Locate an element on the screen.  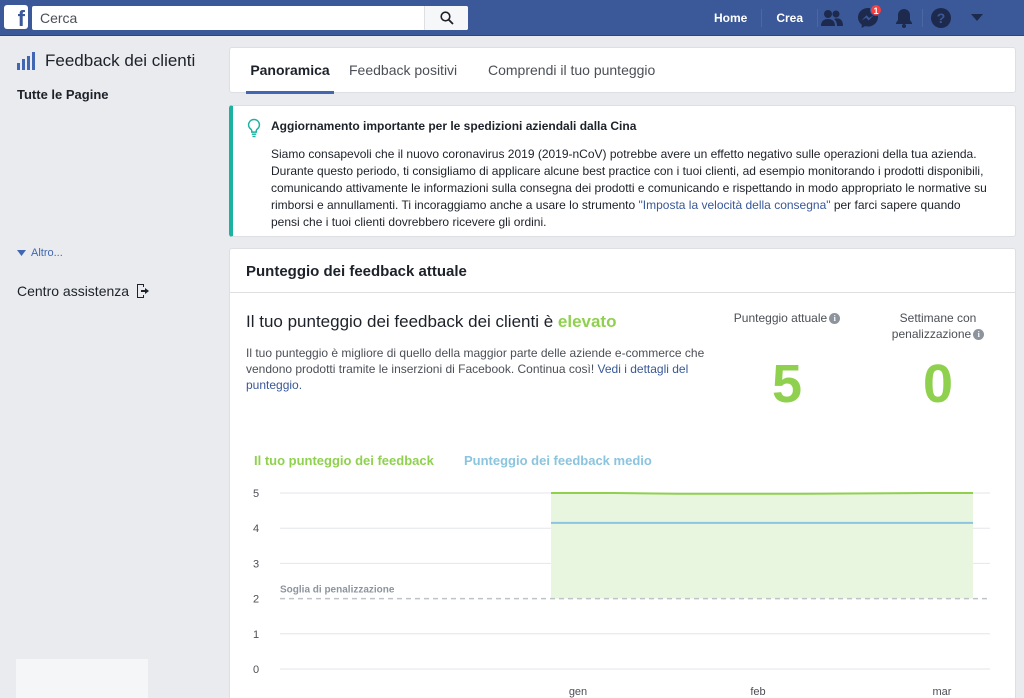
sidebar-footer-panel is located at coordinates (82, 678).